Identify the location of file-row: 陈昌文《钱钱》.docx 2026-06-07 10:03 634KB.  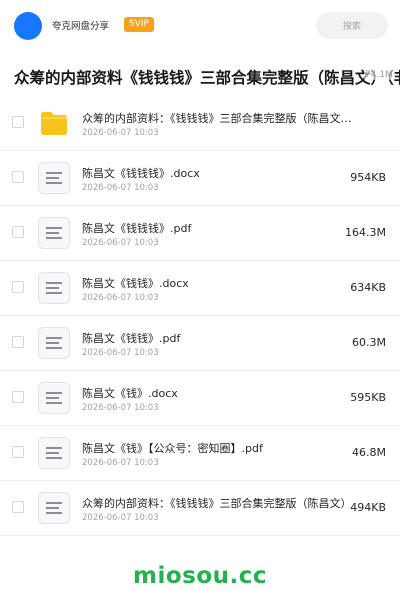
(200, 288).